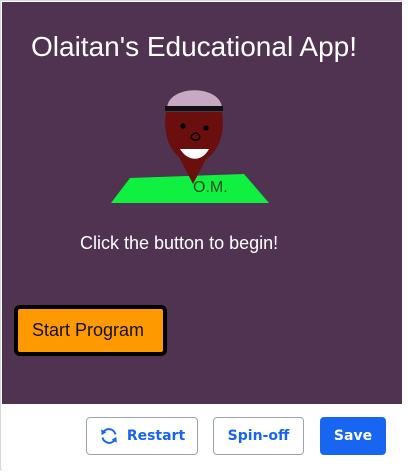 The image size is (409, 472). I want to click on save-button: Save, so click(353, 436).